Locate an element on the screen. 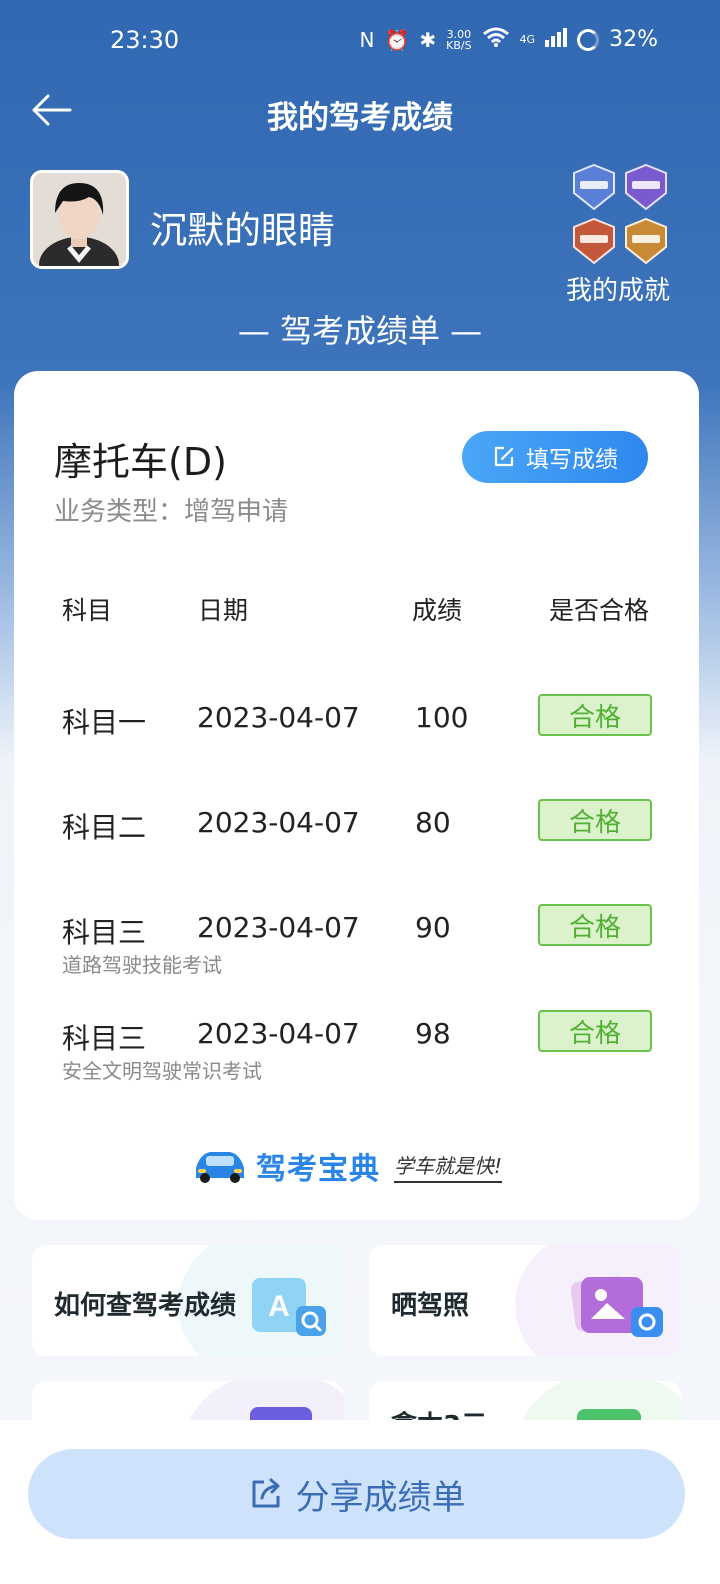  table-row: 科目三 2023-04-07 98 合格 安全文明驾驶常识考试 is located at coordinates (356, 1063).